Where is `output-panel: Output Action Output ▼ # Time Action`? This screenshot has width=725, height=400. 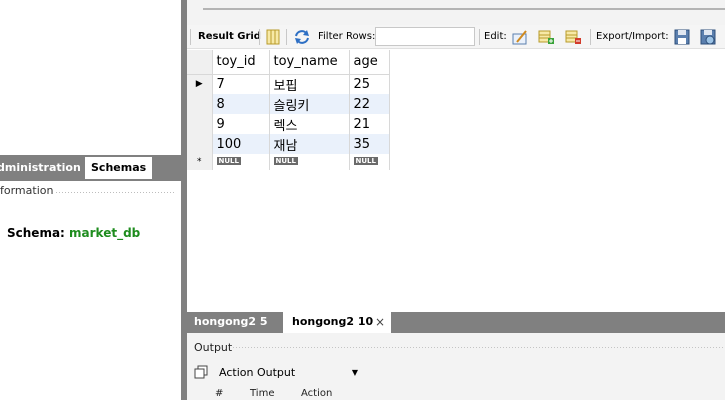
output-panel: Output Action Output ▼ # Time Action is located at coordinates (456, 366).